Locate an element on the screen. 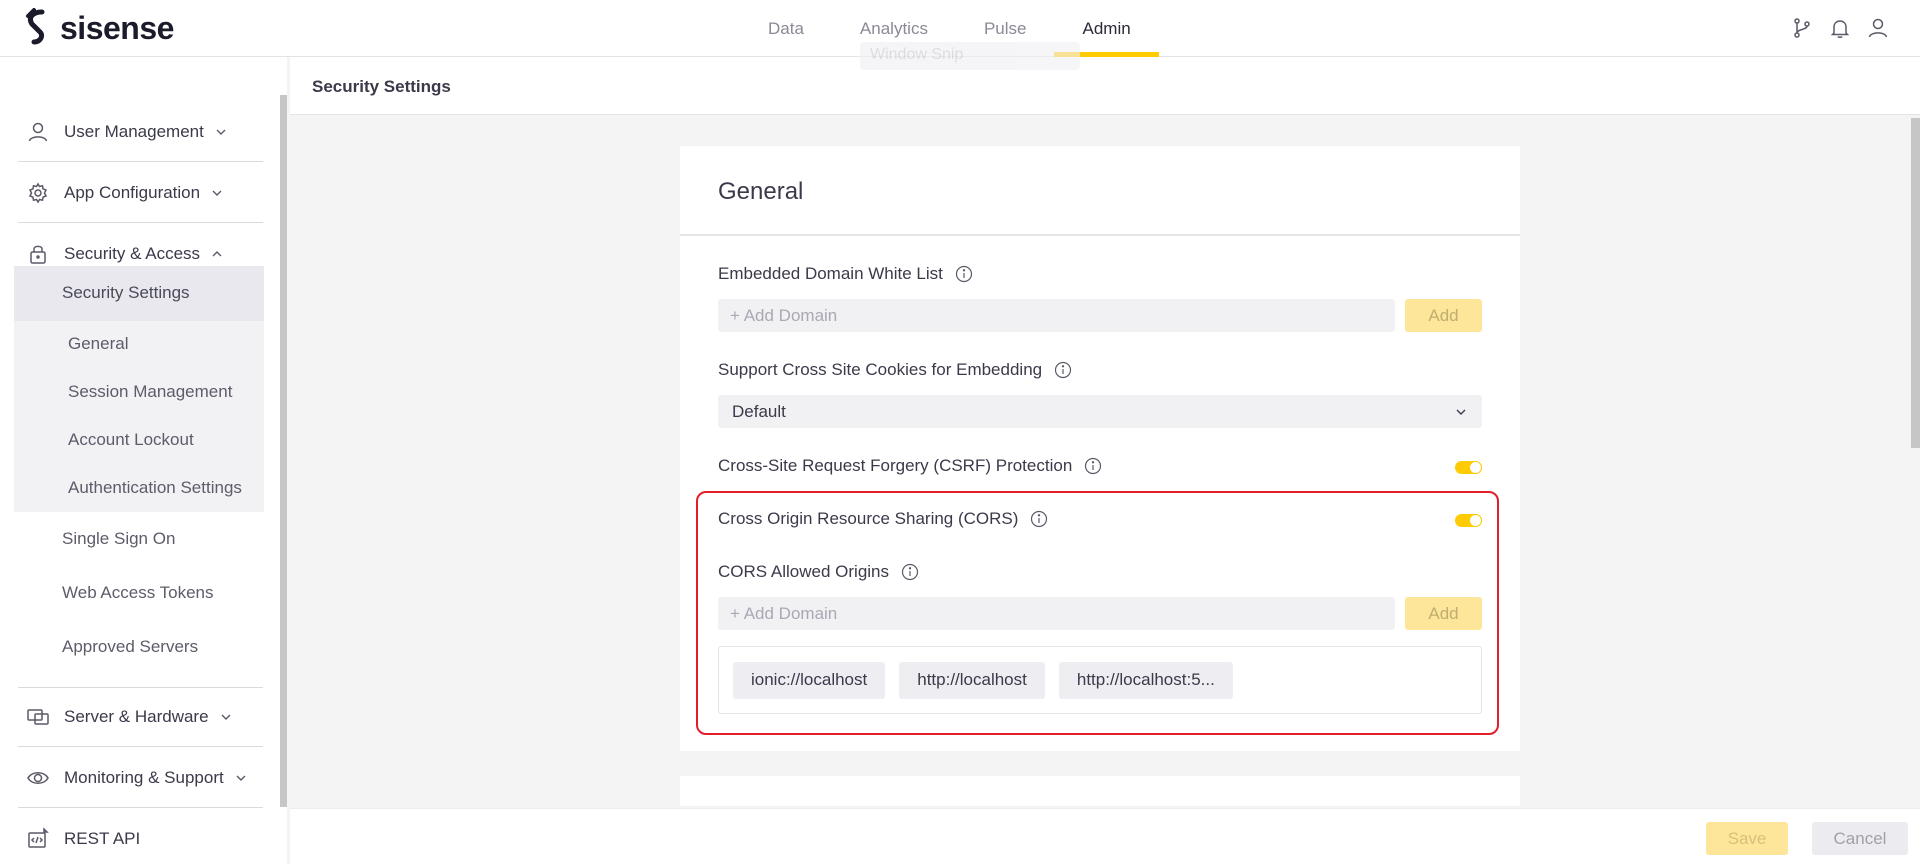  sidebar-item-rest-api: REST API is located at coordinates (140, 836).